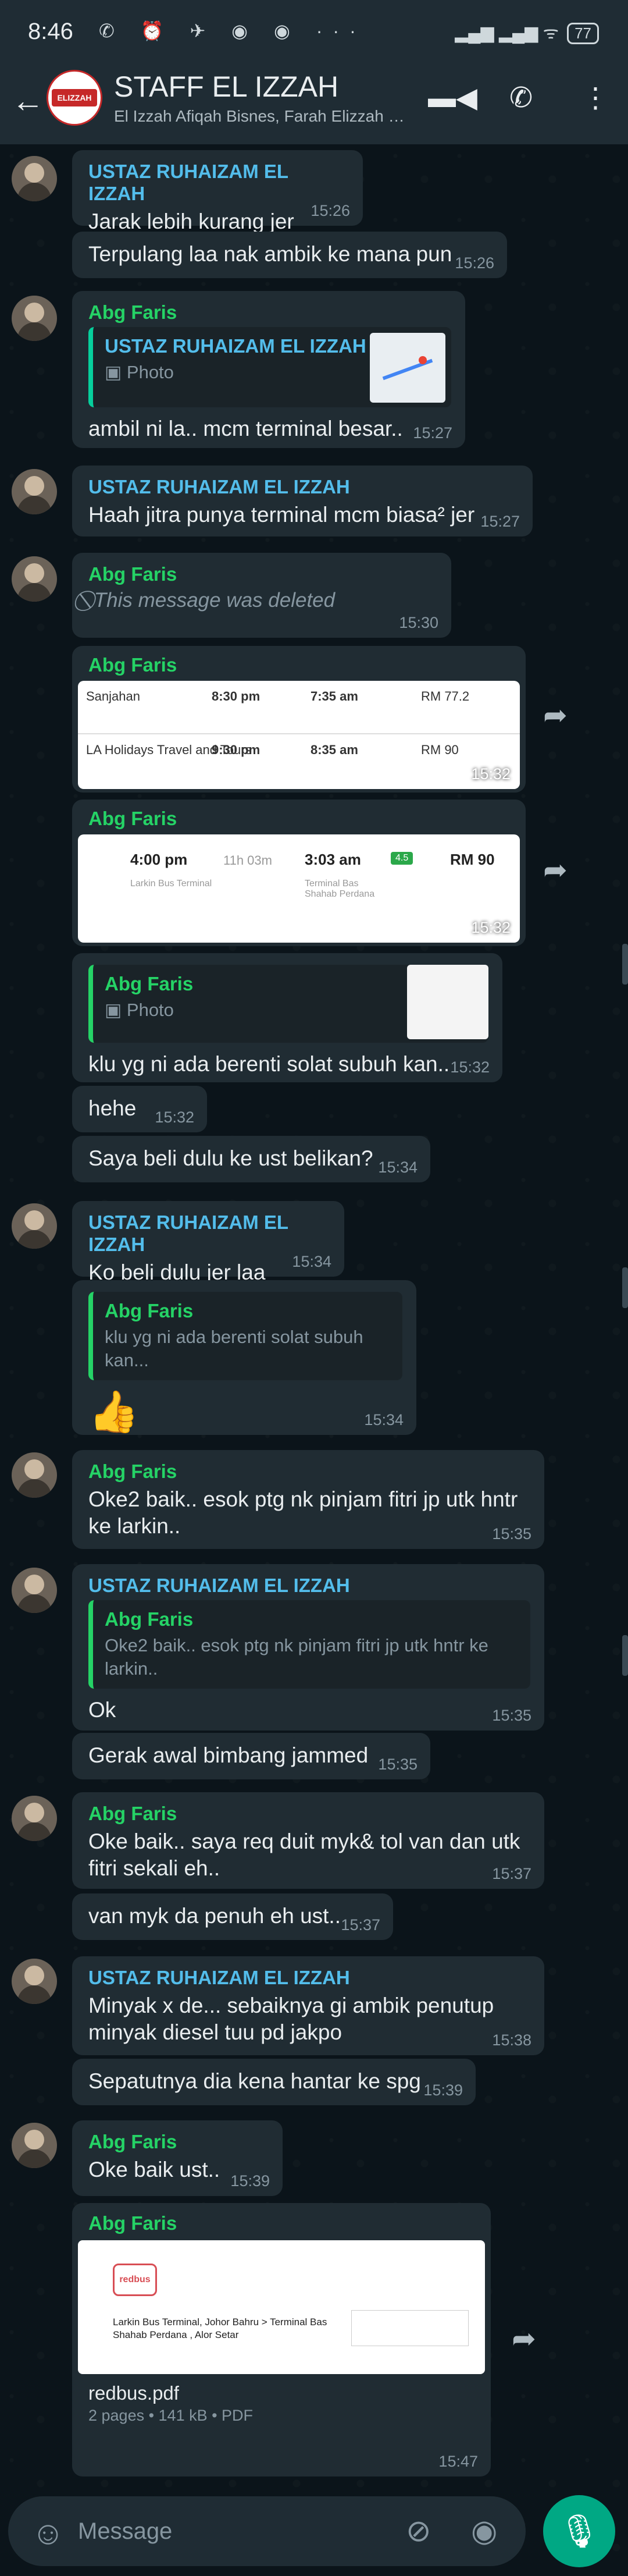 The image size is (628, 2576). What do you see at coordinates (330, 210) in the screenshot?
I see `message-time: 15:26` at bounding box center [330, 210].